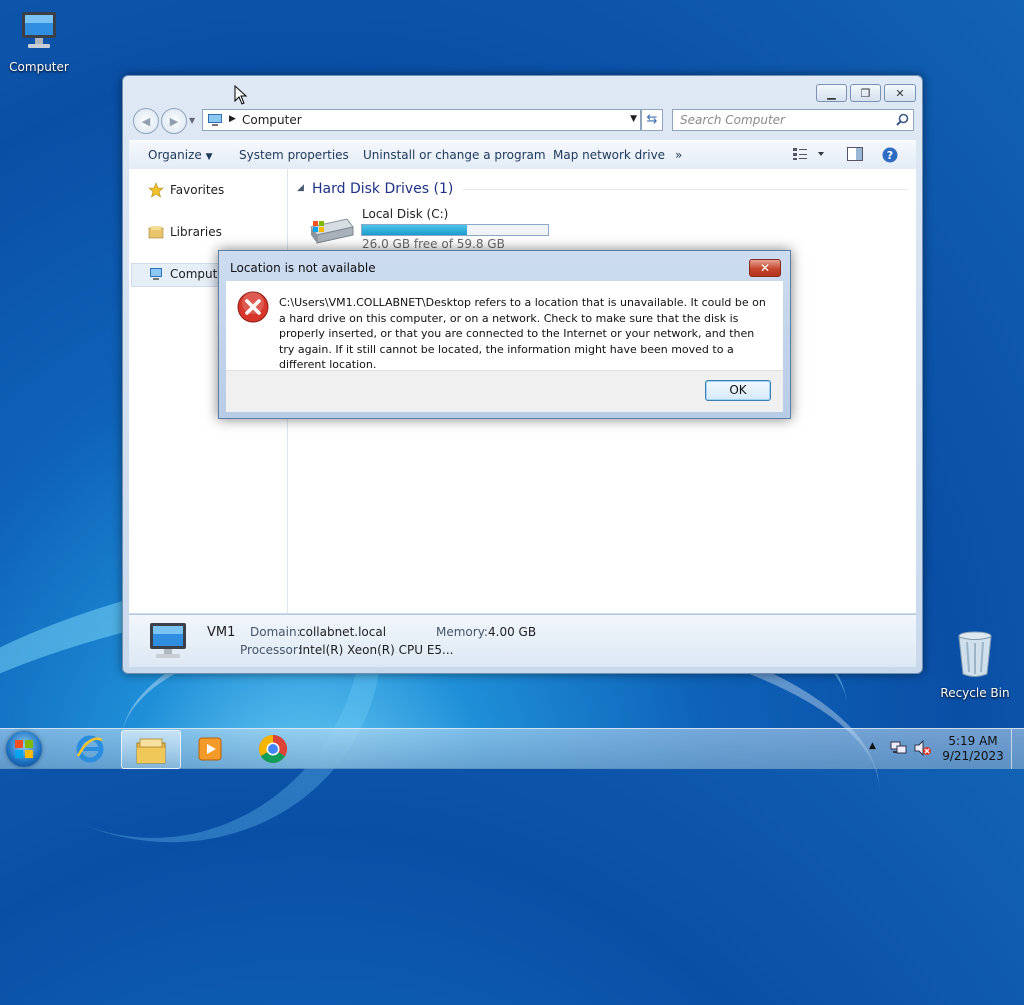 The height and width of the screenshot is (1005, 1024). Describe the element at coordinates (196, 232) in the screenshot. I see `nav-label: Libraries` at that location.